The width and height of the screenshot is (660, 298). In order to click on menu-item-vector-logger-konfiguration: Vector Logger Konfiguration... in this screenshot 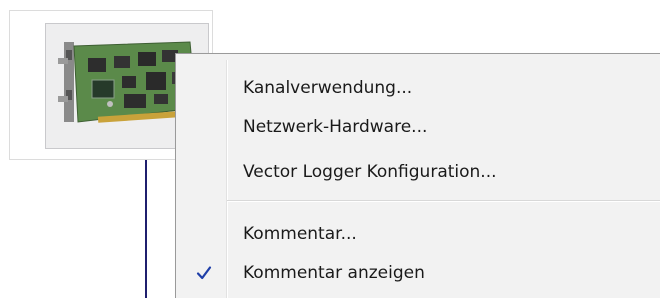, I will do `click(418, 172)`.